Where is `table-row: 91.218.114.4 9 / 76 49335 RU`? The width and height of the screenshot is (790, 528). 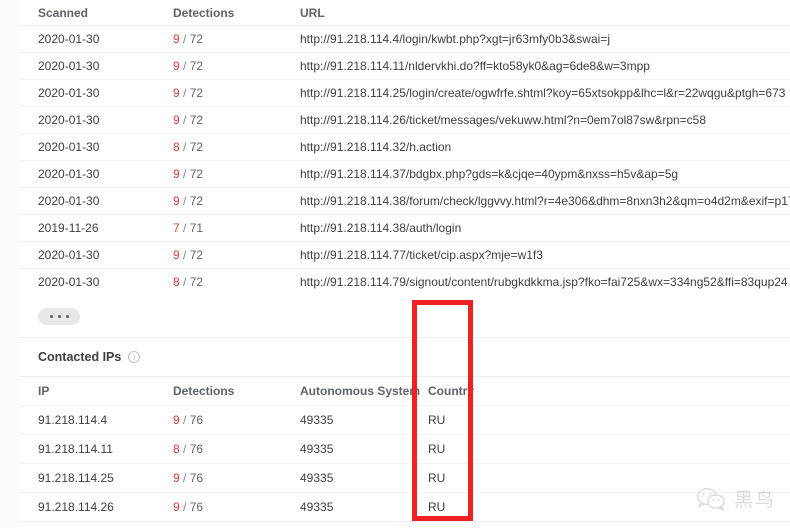 table-row: 91.218.114.4 9 / 76 49335 RU is located at coordinates (405, 420).